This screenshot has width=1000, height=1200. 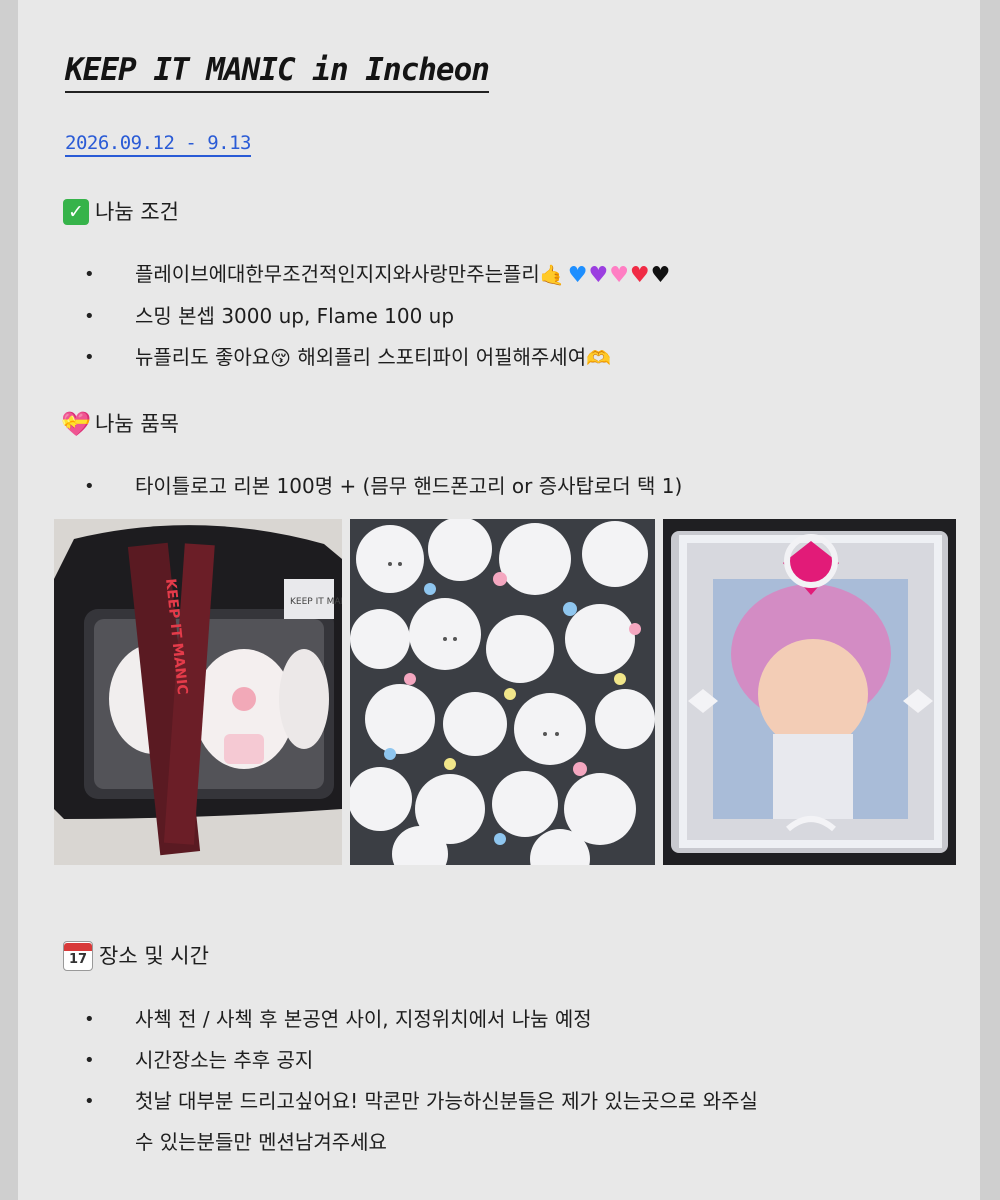 What do you see at coordinates (137, 424) in the screenshot?
I see `items-heading-text: 나눔 품목` at bounding box center [137, 424].